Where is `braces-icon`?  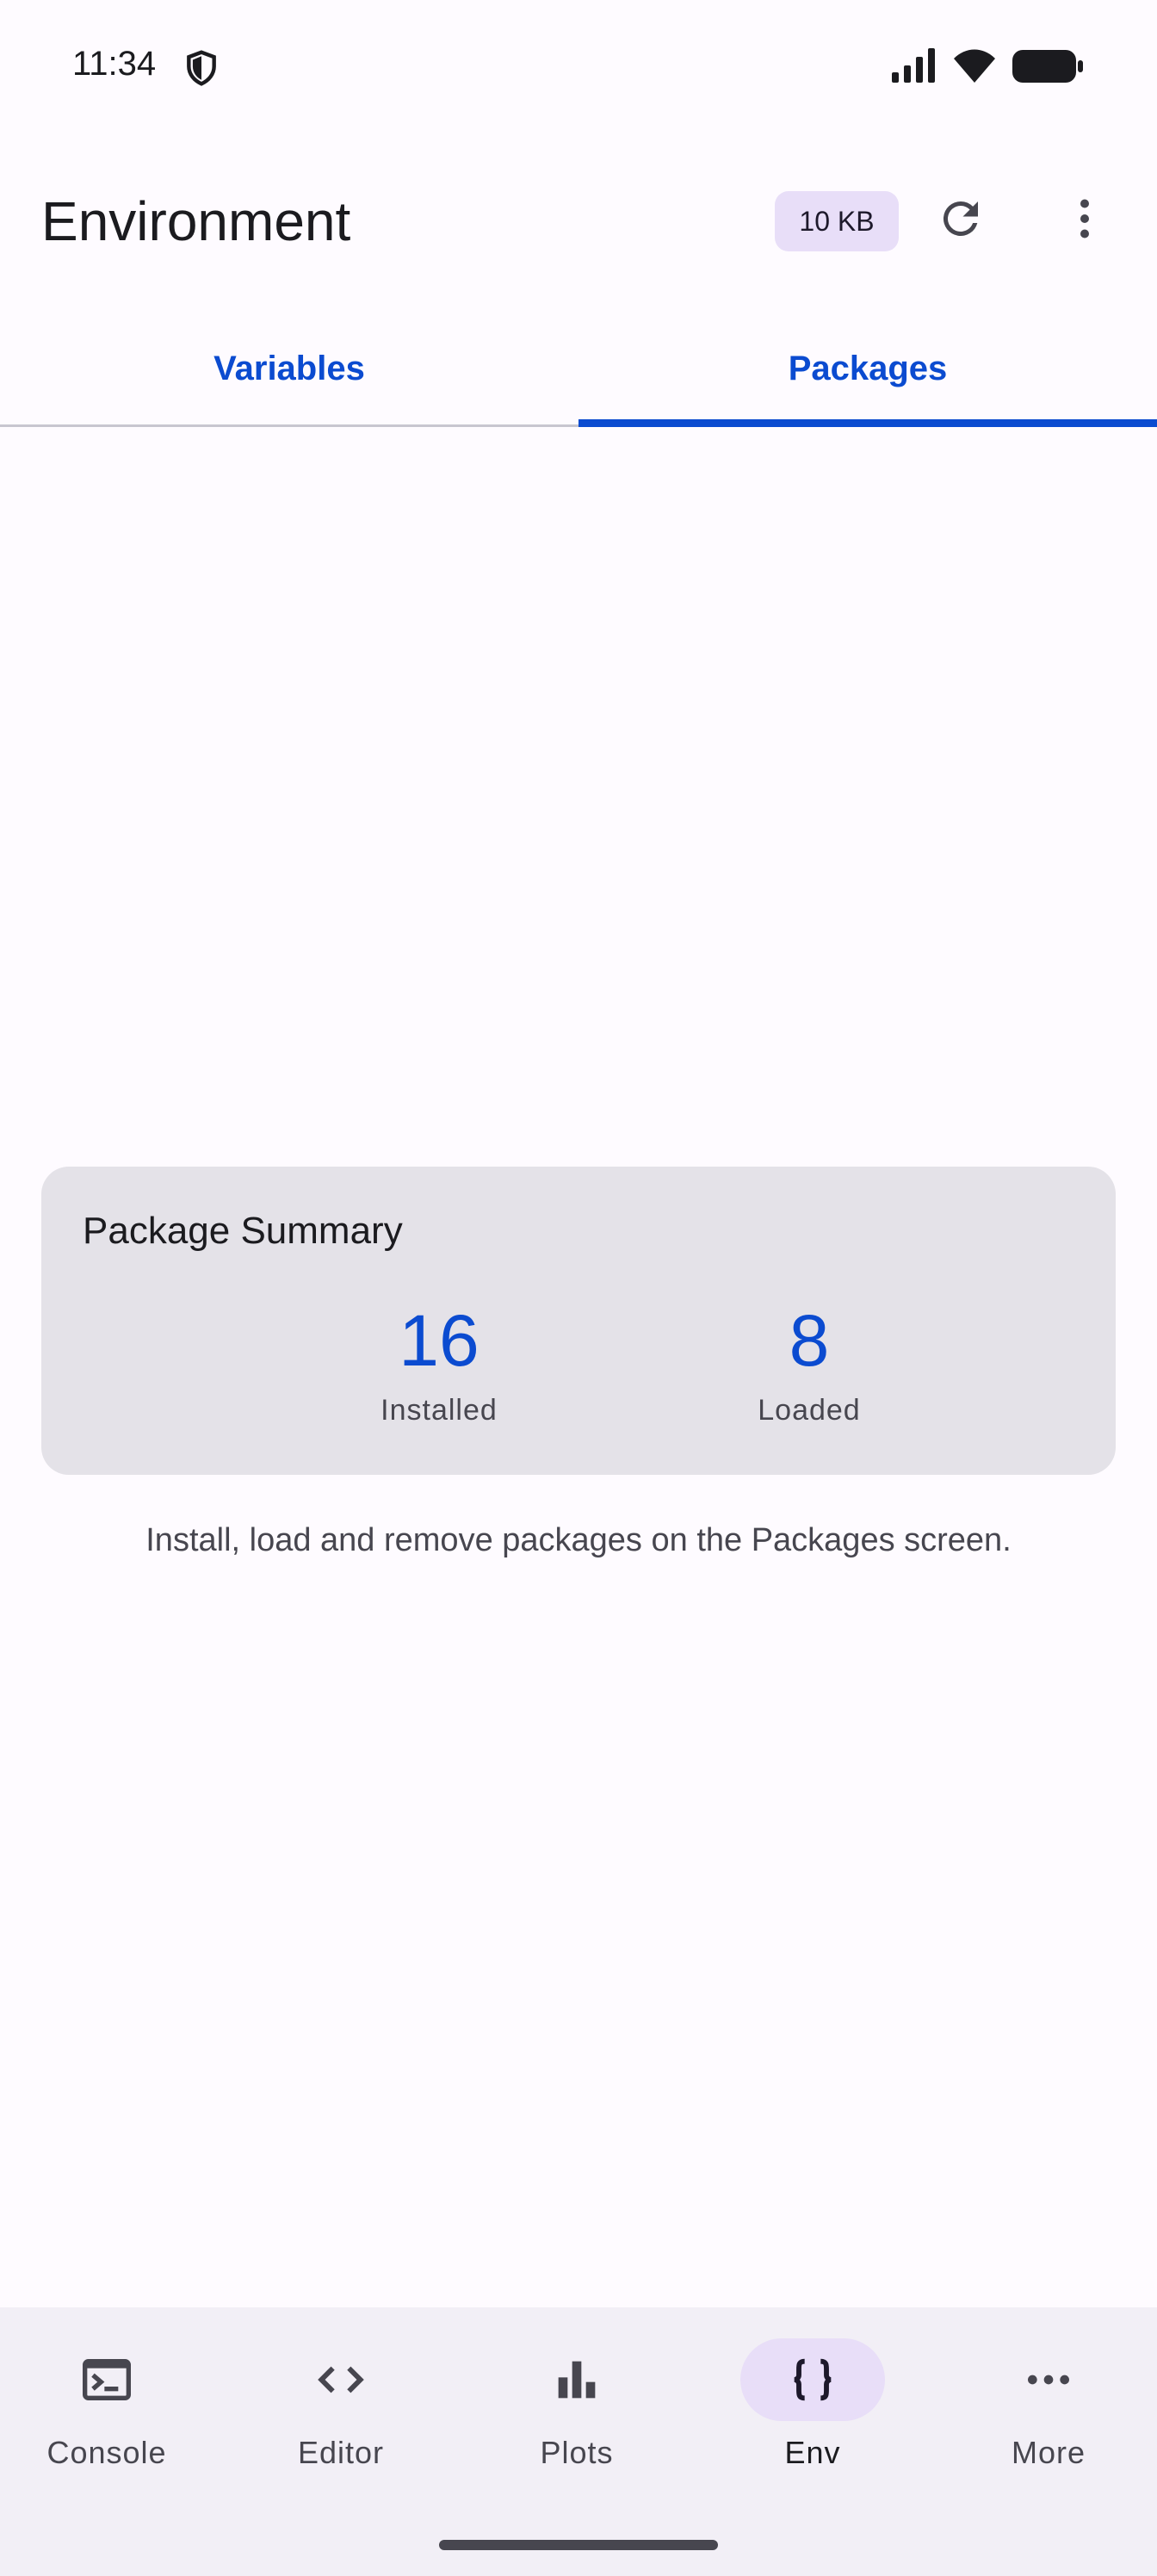
braces-icon is located at coordinates (813, 2380).